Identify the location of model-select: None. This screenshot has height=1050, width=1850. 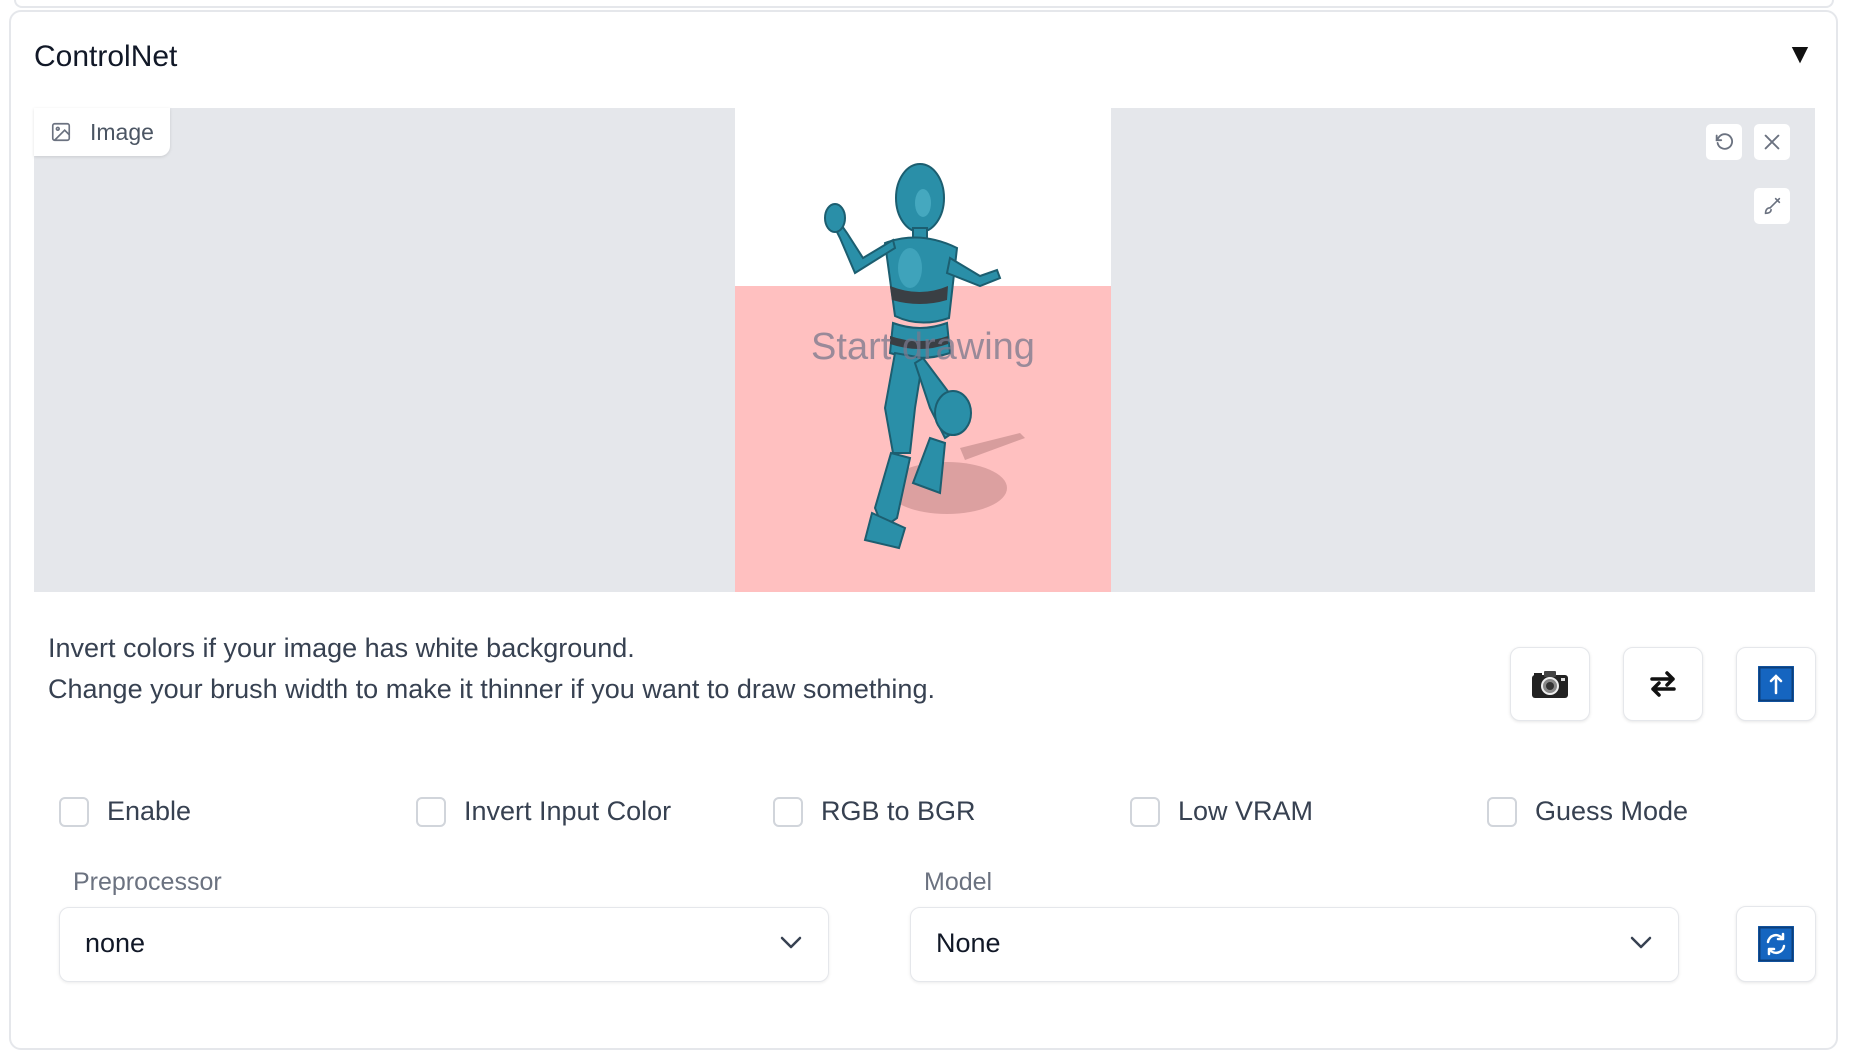
(1294, 944).